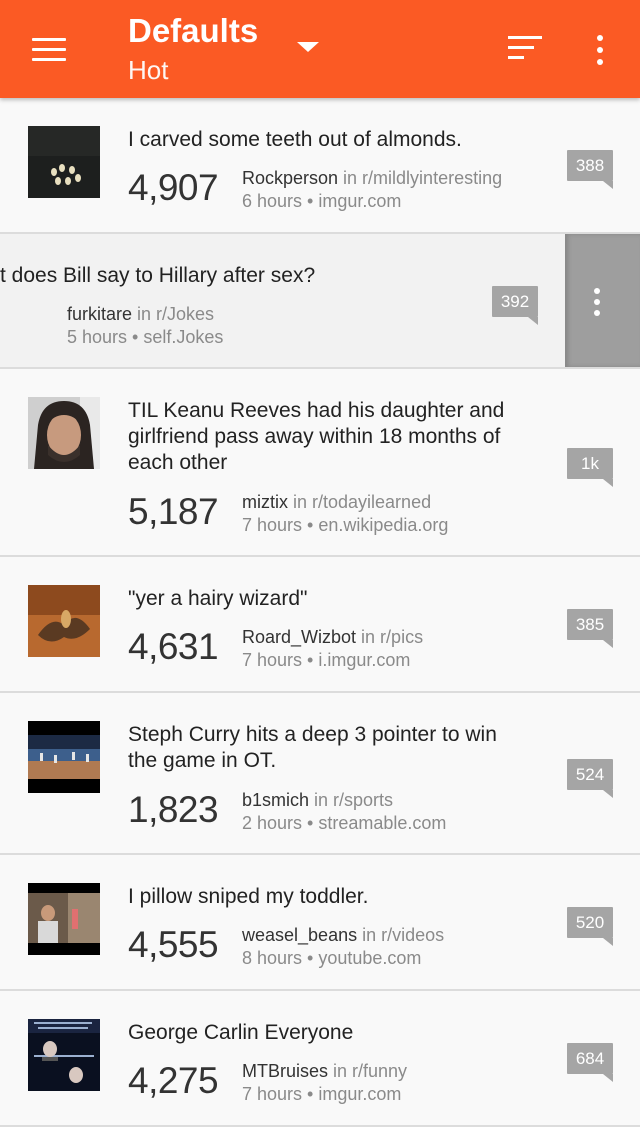 The width and height of the screenshot is (640, 1127). I want to click on post-author: Rockperson, so click(290, 178).